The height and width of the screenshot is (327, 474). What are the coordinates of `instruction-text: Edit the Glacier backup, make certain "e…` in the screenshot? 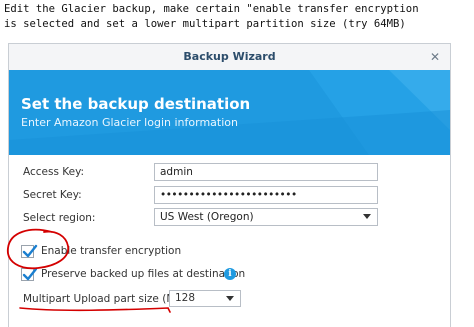 It's located at (211, 16).